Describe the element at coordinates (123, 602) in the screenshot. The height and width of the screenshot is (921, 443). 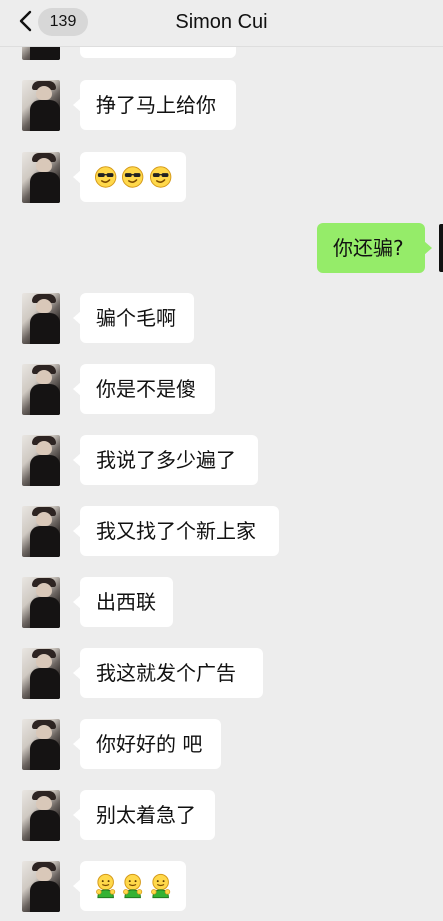
I see `message-bubble: 出西联` at that location.